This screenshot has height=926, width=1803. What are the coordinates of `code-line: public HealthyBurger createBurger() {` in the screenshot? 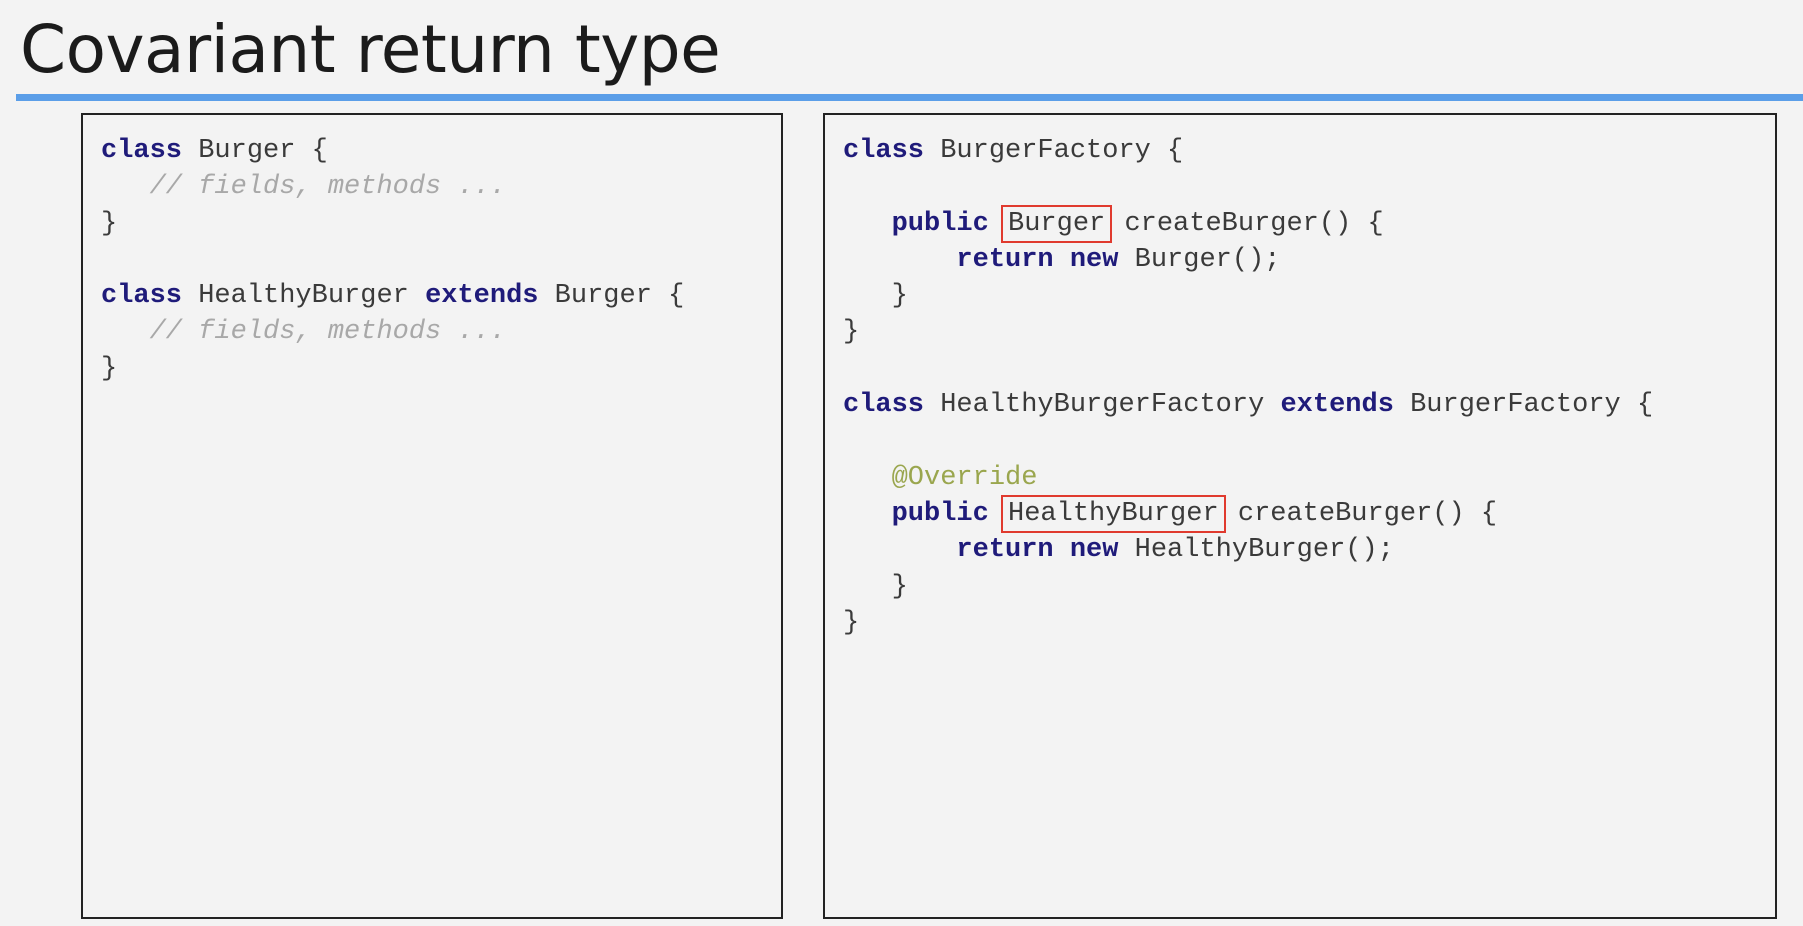 It's located at (1248, 513).